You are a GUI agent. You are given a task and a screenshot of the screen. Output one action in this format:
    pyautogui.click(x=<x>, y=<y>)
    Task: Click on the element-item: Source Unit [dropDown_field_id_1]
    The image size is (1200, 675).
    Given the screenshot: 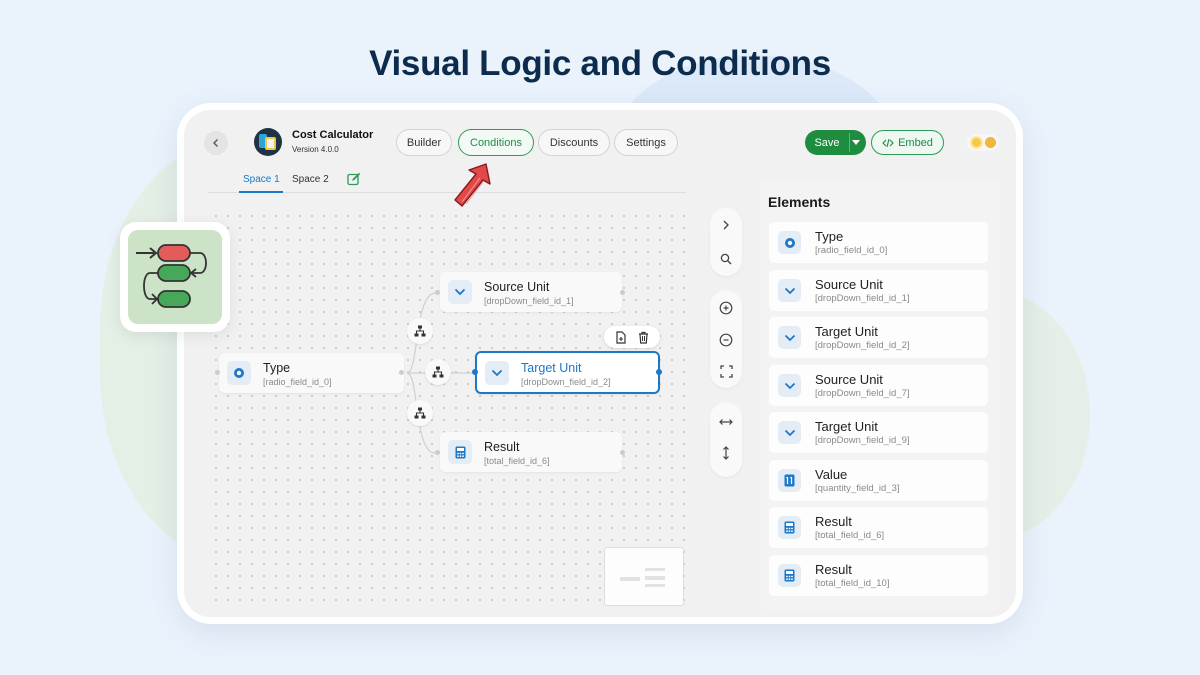 What is the action you would take?
    pyautogui.click(x=878, y=290)
    